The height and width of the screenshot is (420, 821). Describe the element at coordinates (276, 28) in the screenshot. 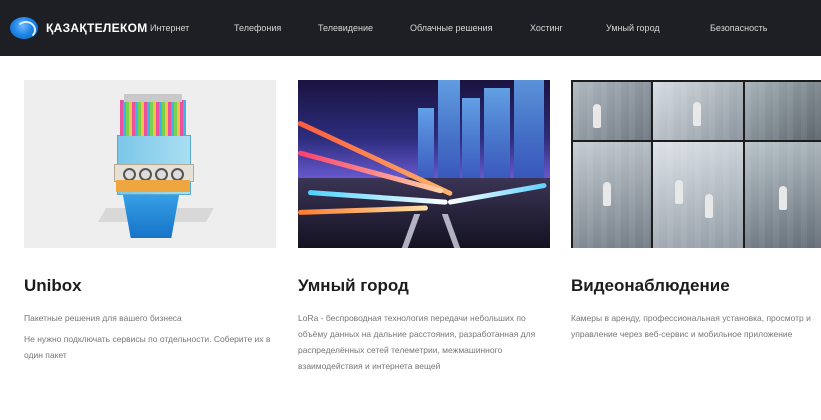

I see `menu-item-telephony: Телефония` at that location.